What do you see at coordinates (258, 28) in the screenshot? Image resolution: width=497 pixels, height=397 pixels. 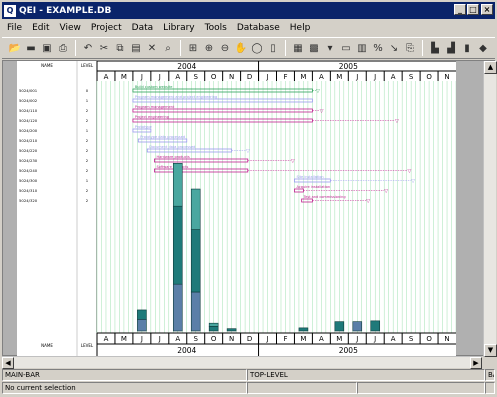 I see `menu-database: Database` at bounding box center [258, 28].